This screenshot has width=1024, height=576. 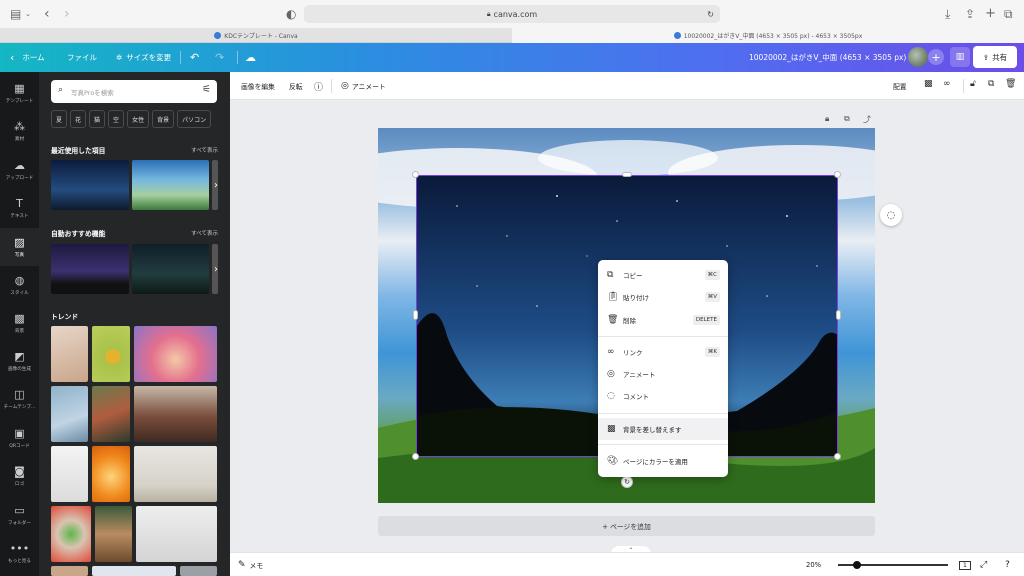 I want to click on info-button: ⓘ, so click(x=318, y=86).